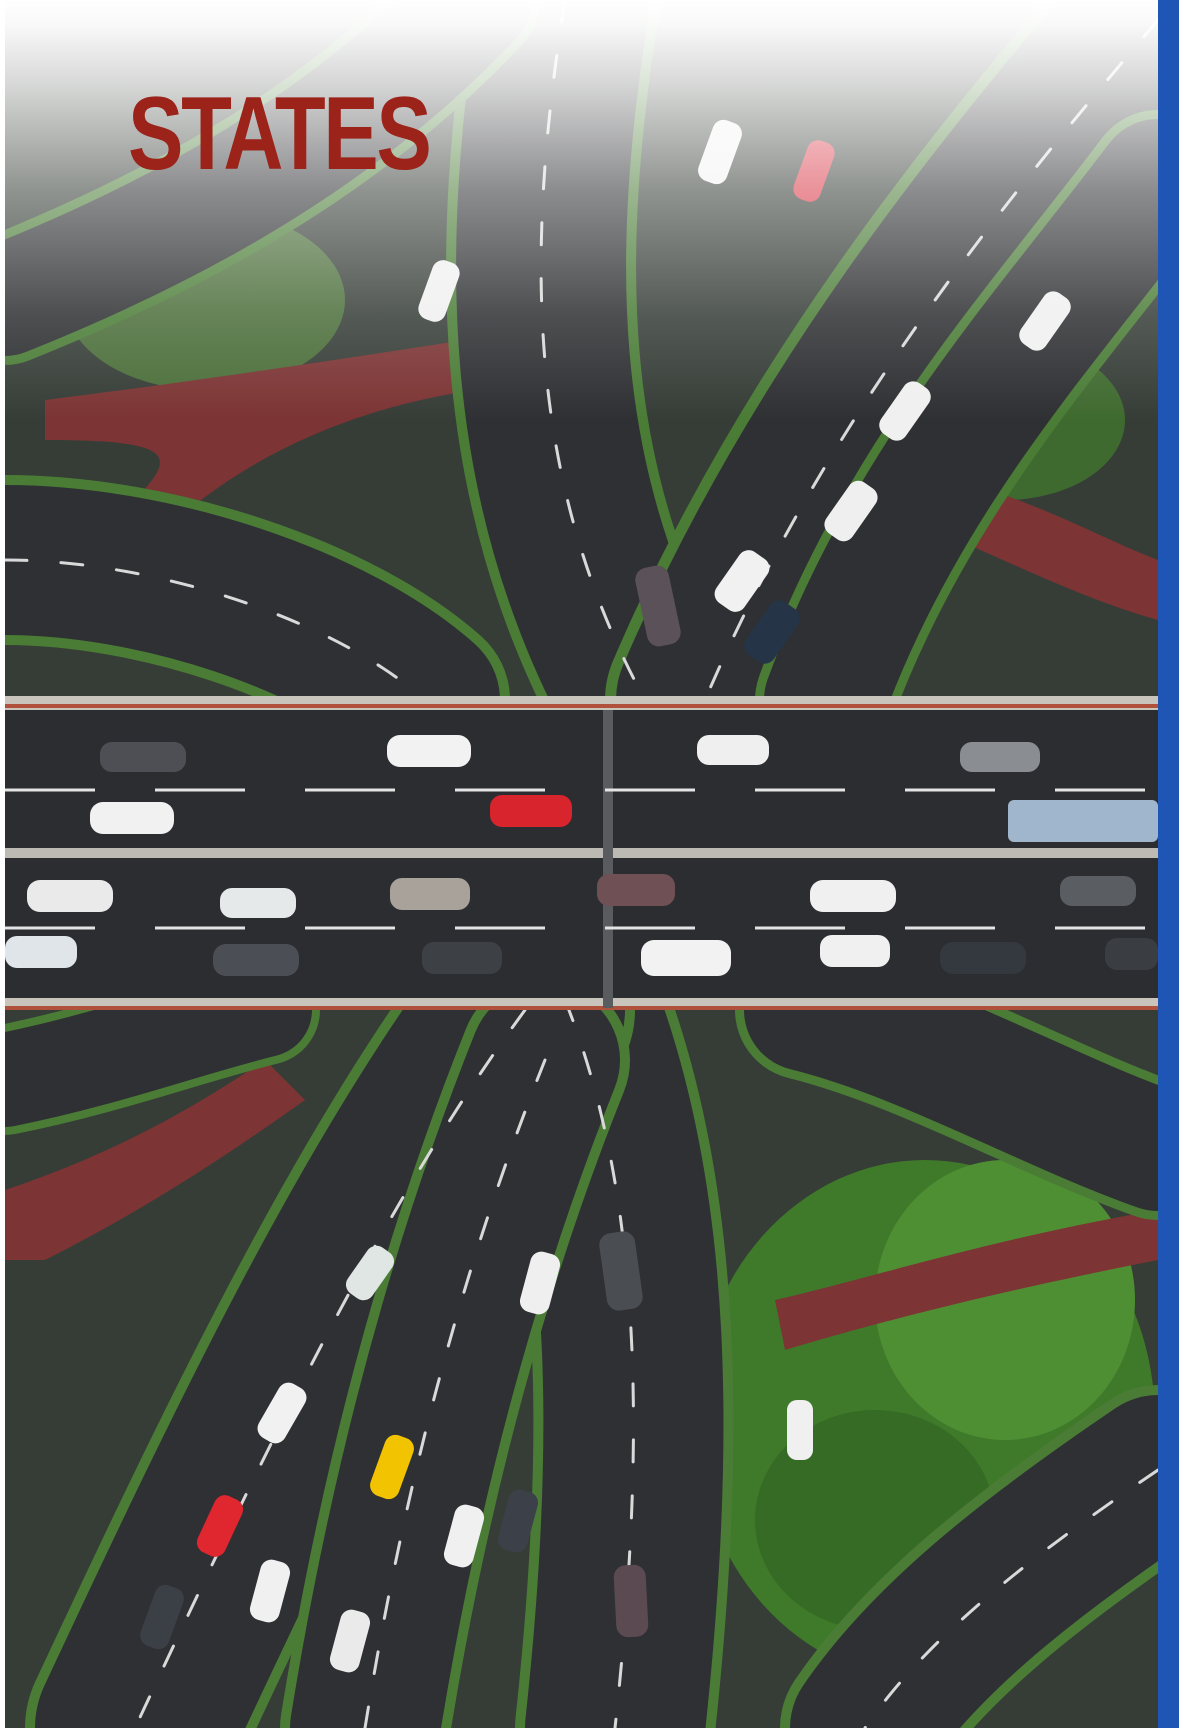 The height and width of the screenshot is (1728, 1179). Describe the element at coordinates (1168, 864) in the screenshot. I see `accent-band` at that location.